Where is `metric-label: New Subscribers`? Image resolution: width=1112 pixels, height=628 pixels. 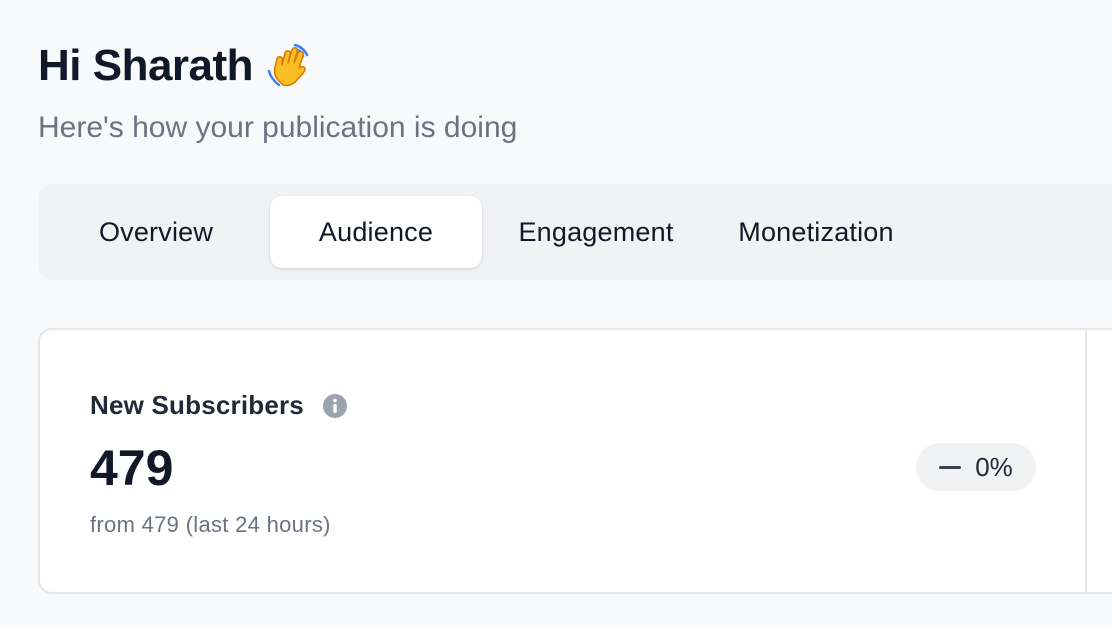
metric-label: New Subscribers is located at coordinates (219, 405).